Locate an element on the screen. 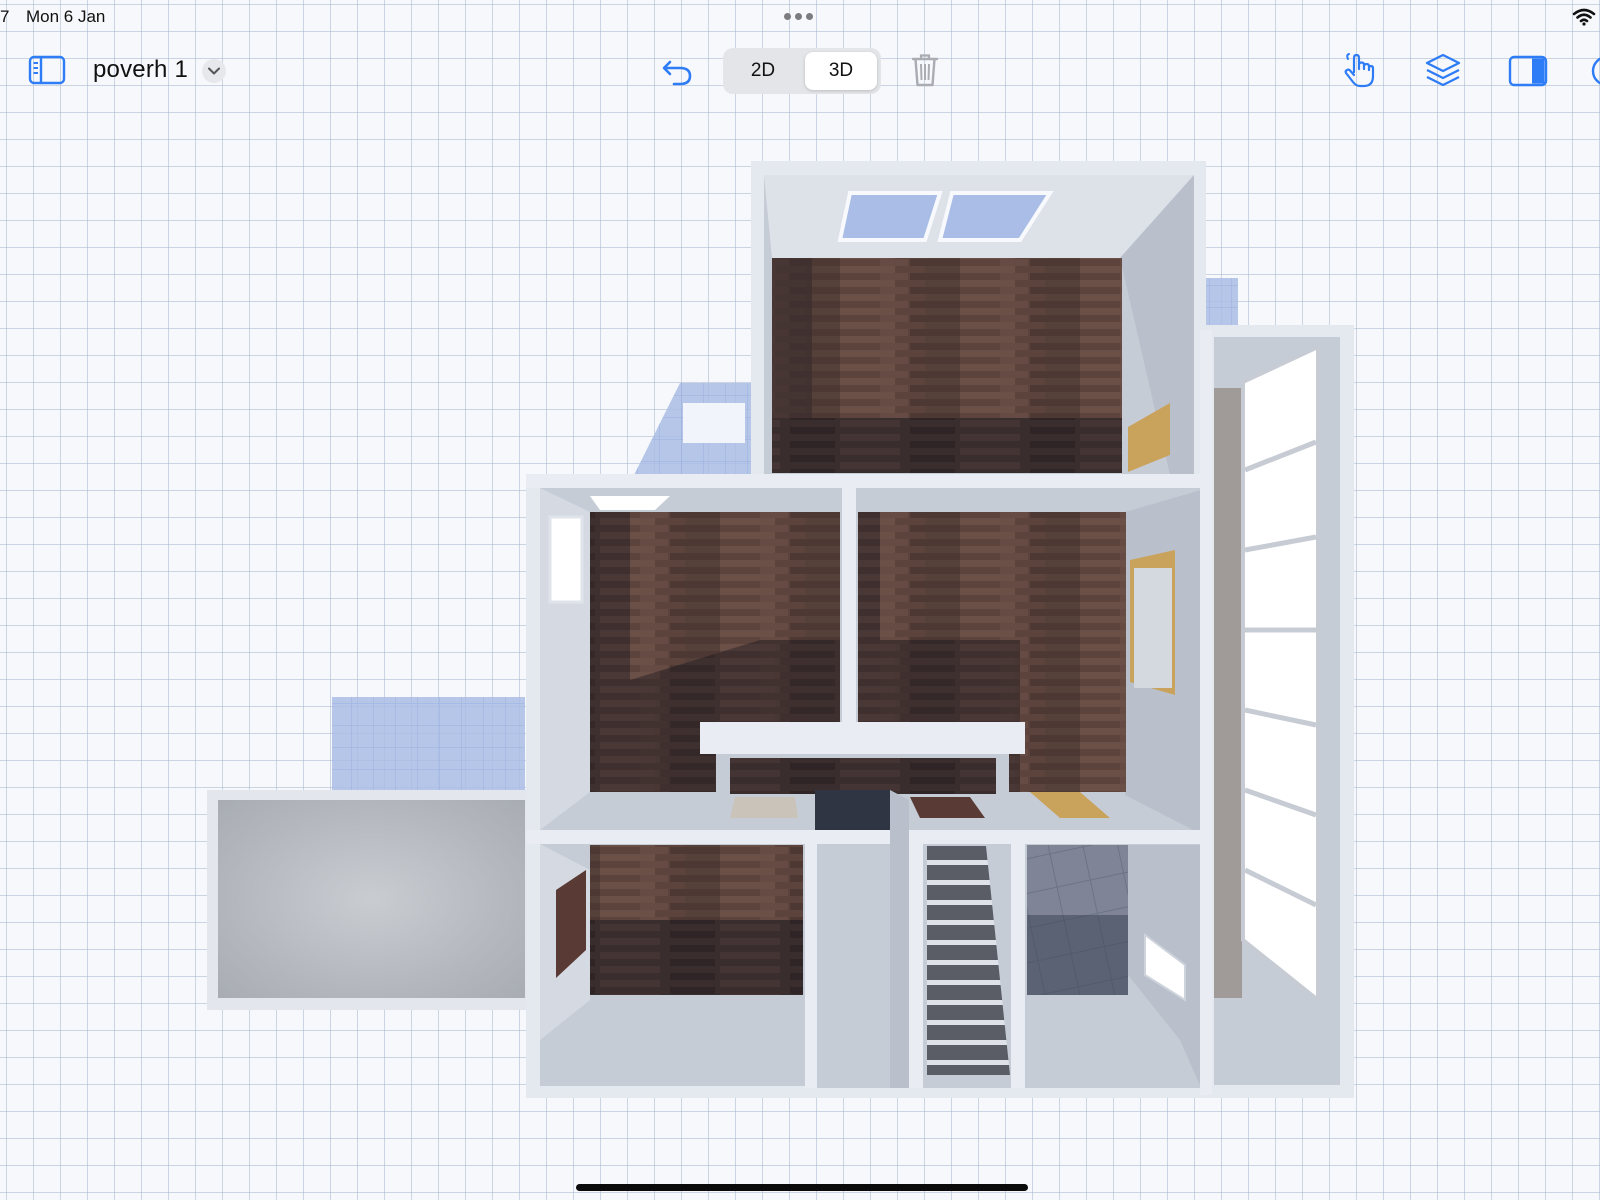 This screenshot has width=1600, height=1200. mid-wall is located at coordinates (866, 481).